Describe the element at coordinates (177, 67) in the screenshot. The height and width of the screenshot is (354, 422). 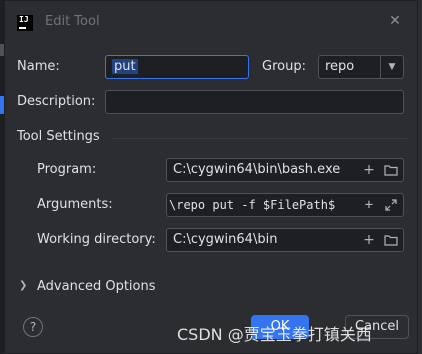
I see `name-field: put` at that location.